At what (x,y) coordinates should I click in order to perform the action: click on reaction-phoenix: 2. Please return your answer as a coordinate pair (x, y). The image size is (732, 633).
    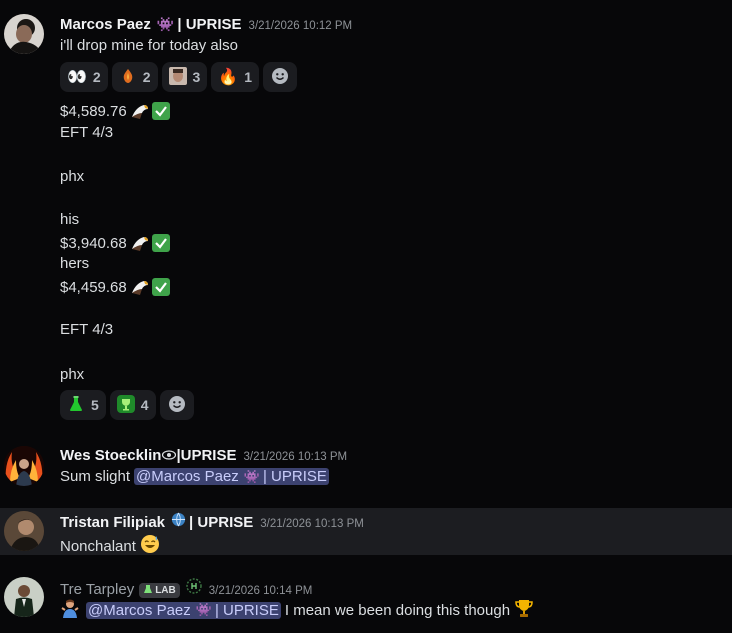
    Looking at the image, I should click on (134, 77).